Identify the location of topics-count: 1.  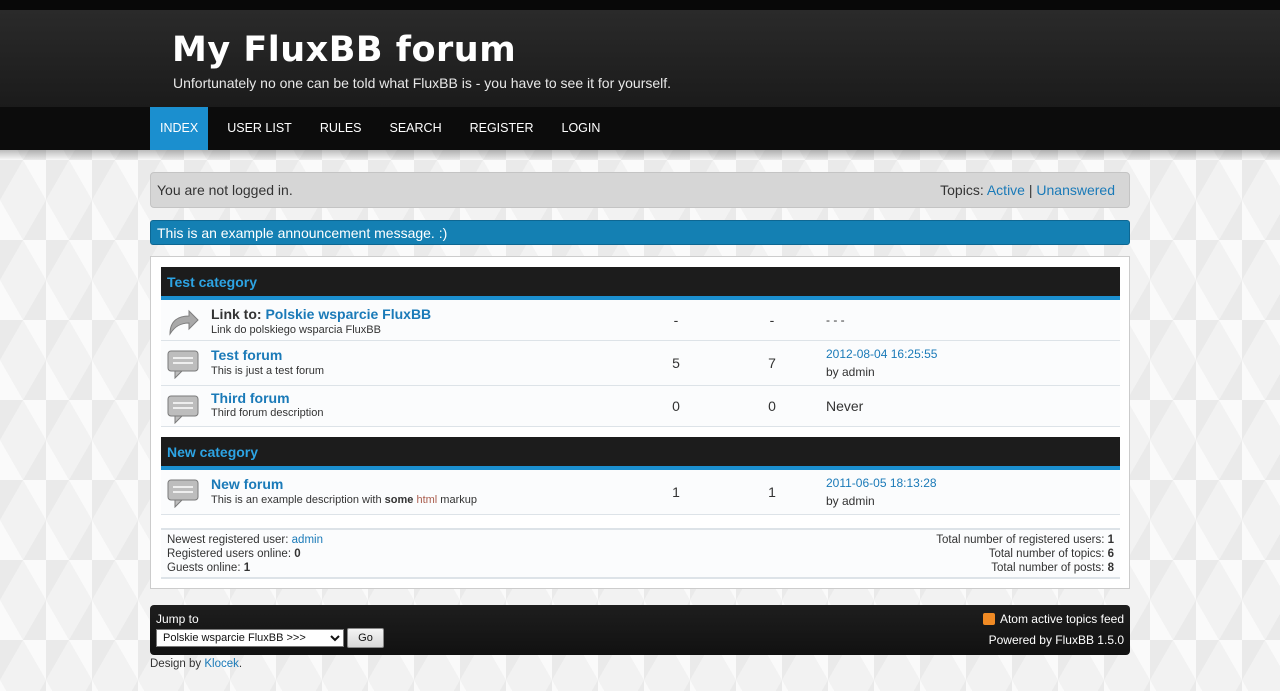
(676, 492).